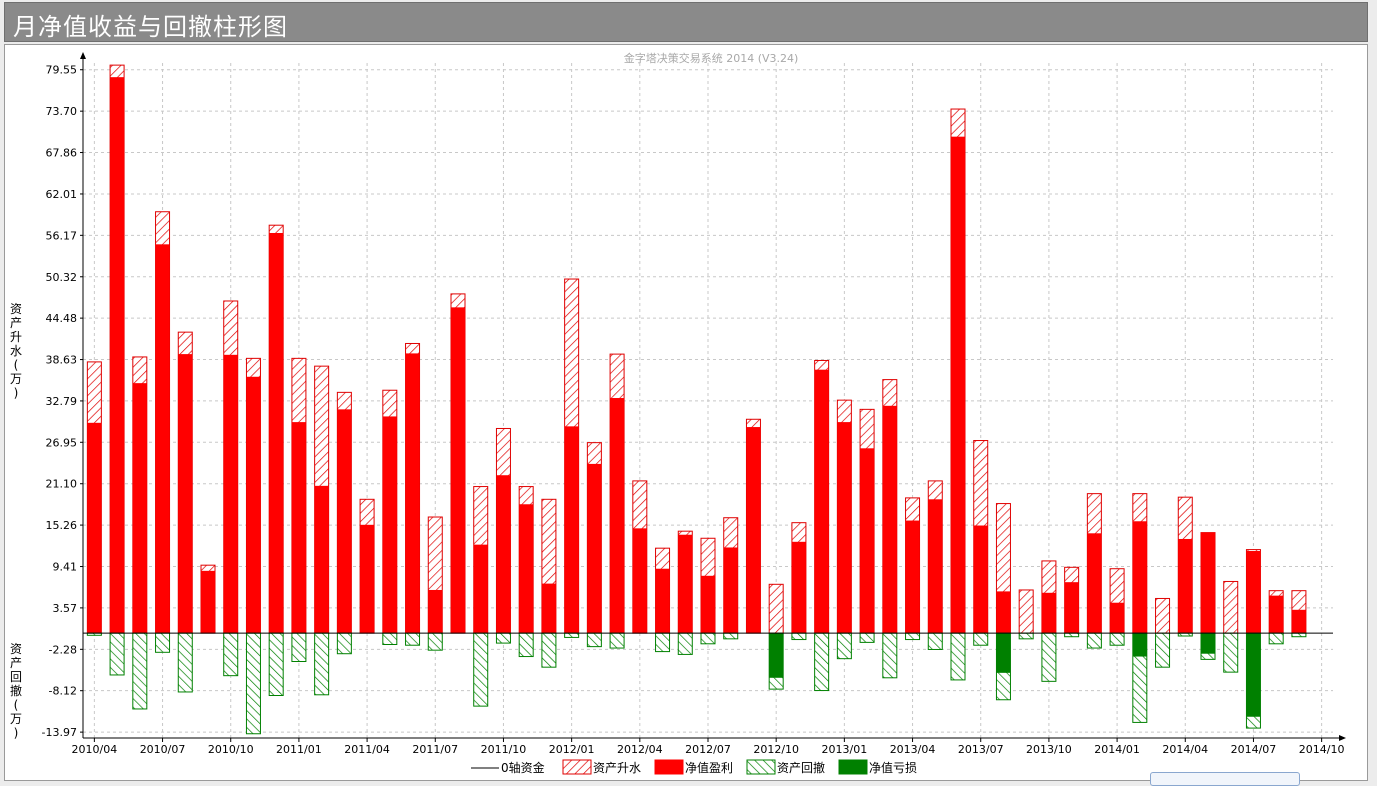 This screenshot has width=1377, height=786. I want to click on x-tick-label: 2013/01, so click(845, 749).